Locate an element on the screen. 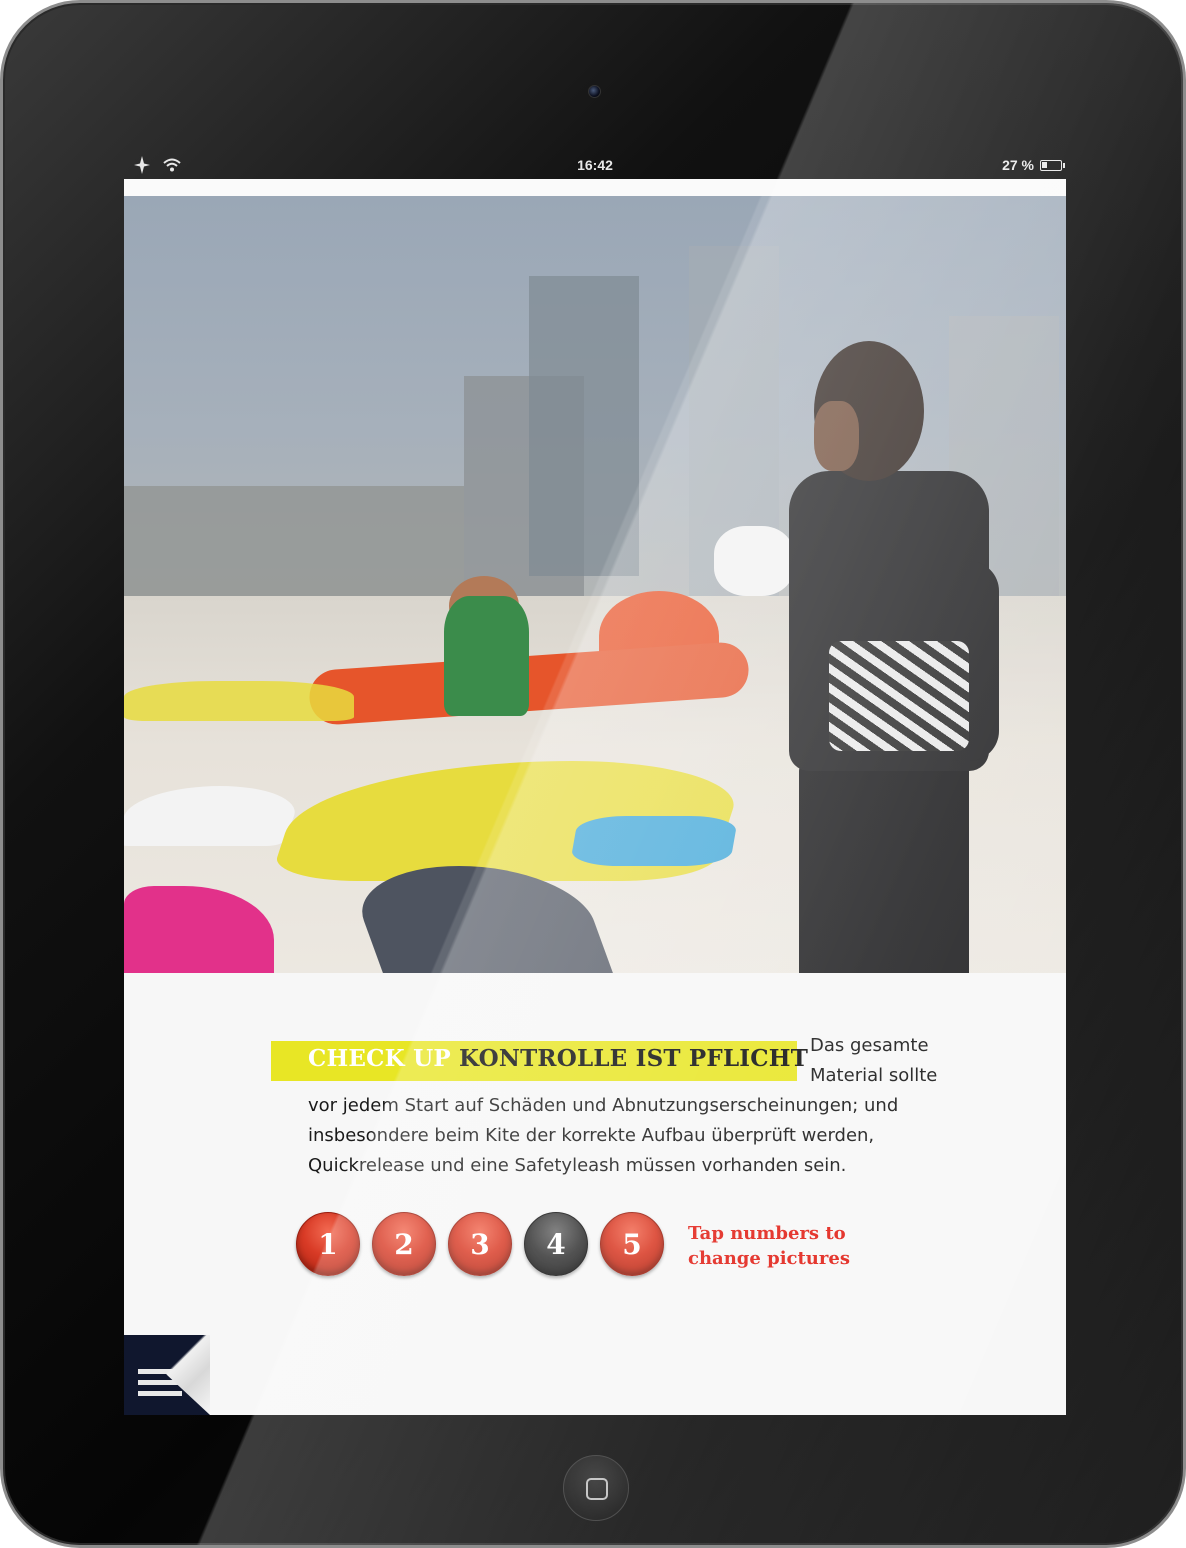 This screenshot has width=1186, height=1548. picture-button-4: 4 is located at coordinates (556, 1244).